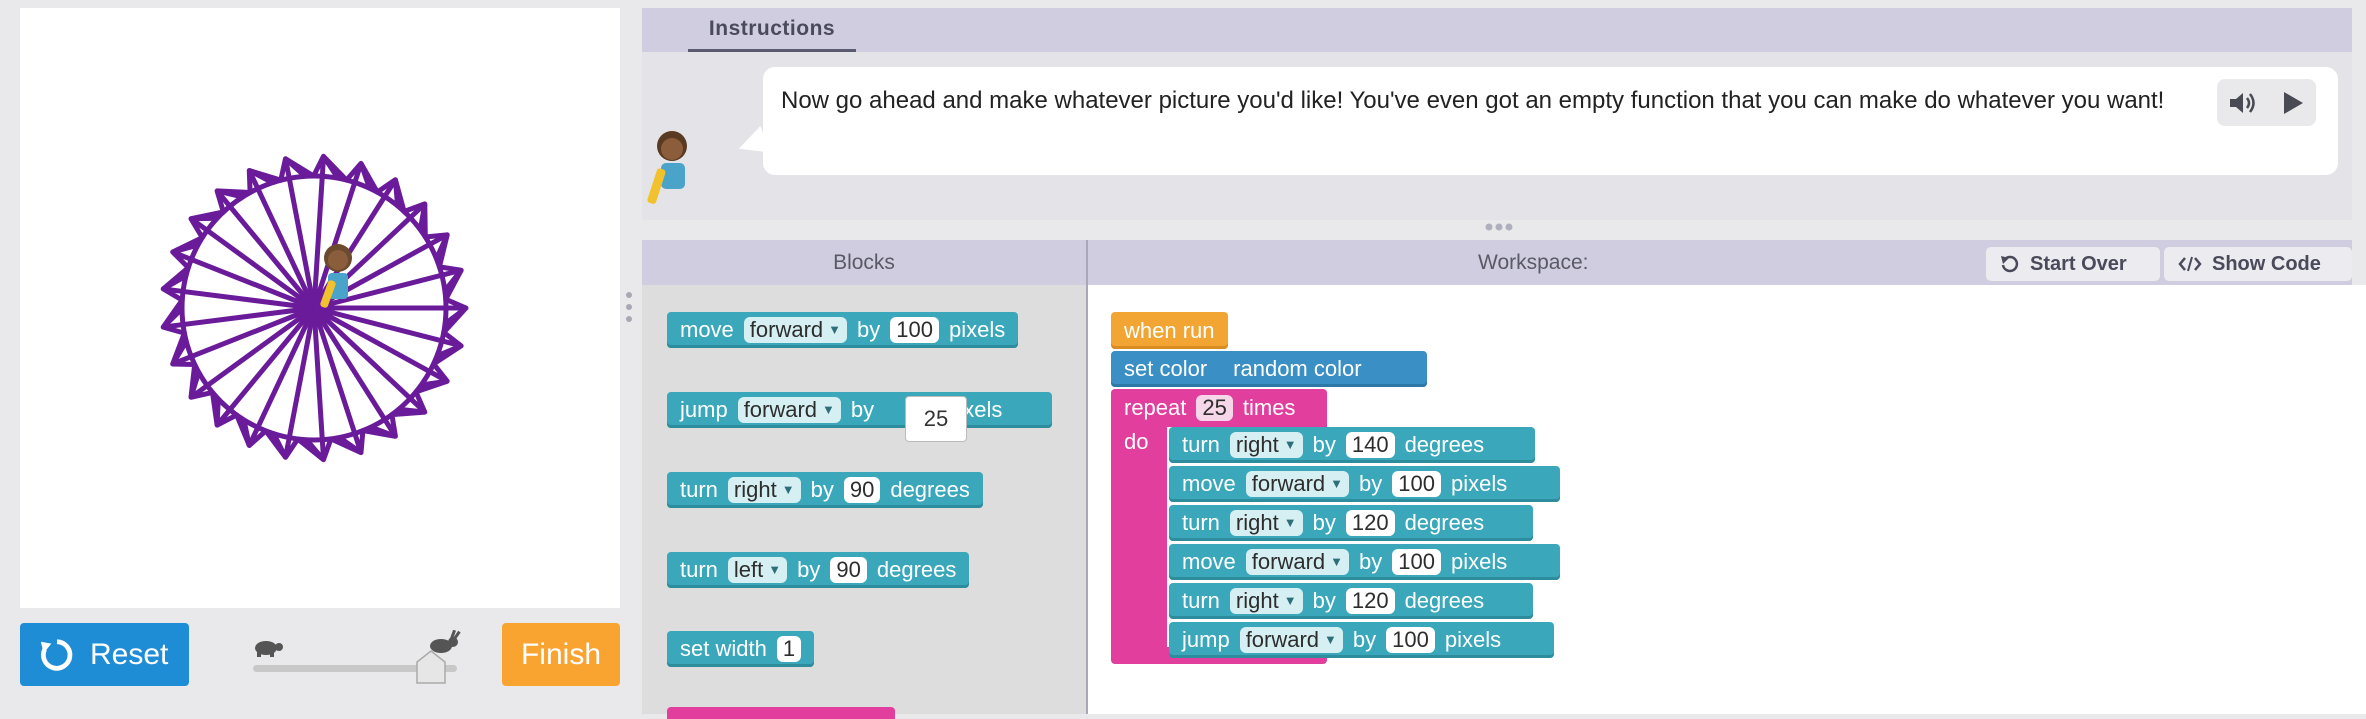  What do you see at coordinates (2190, 264) in the screenshot?
I see `code-icon` at bounding box center [2190, 264].